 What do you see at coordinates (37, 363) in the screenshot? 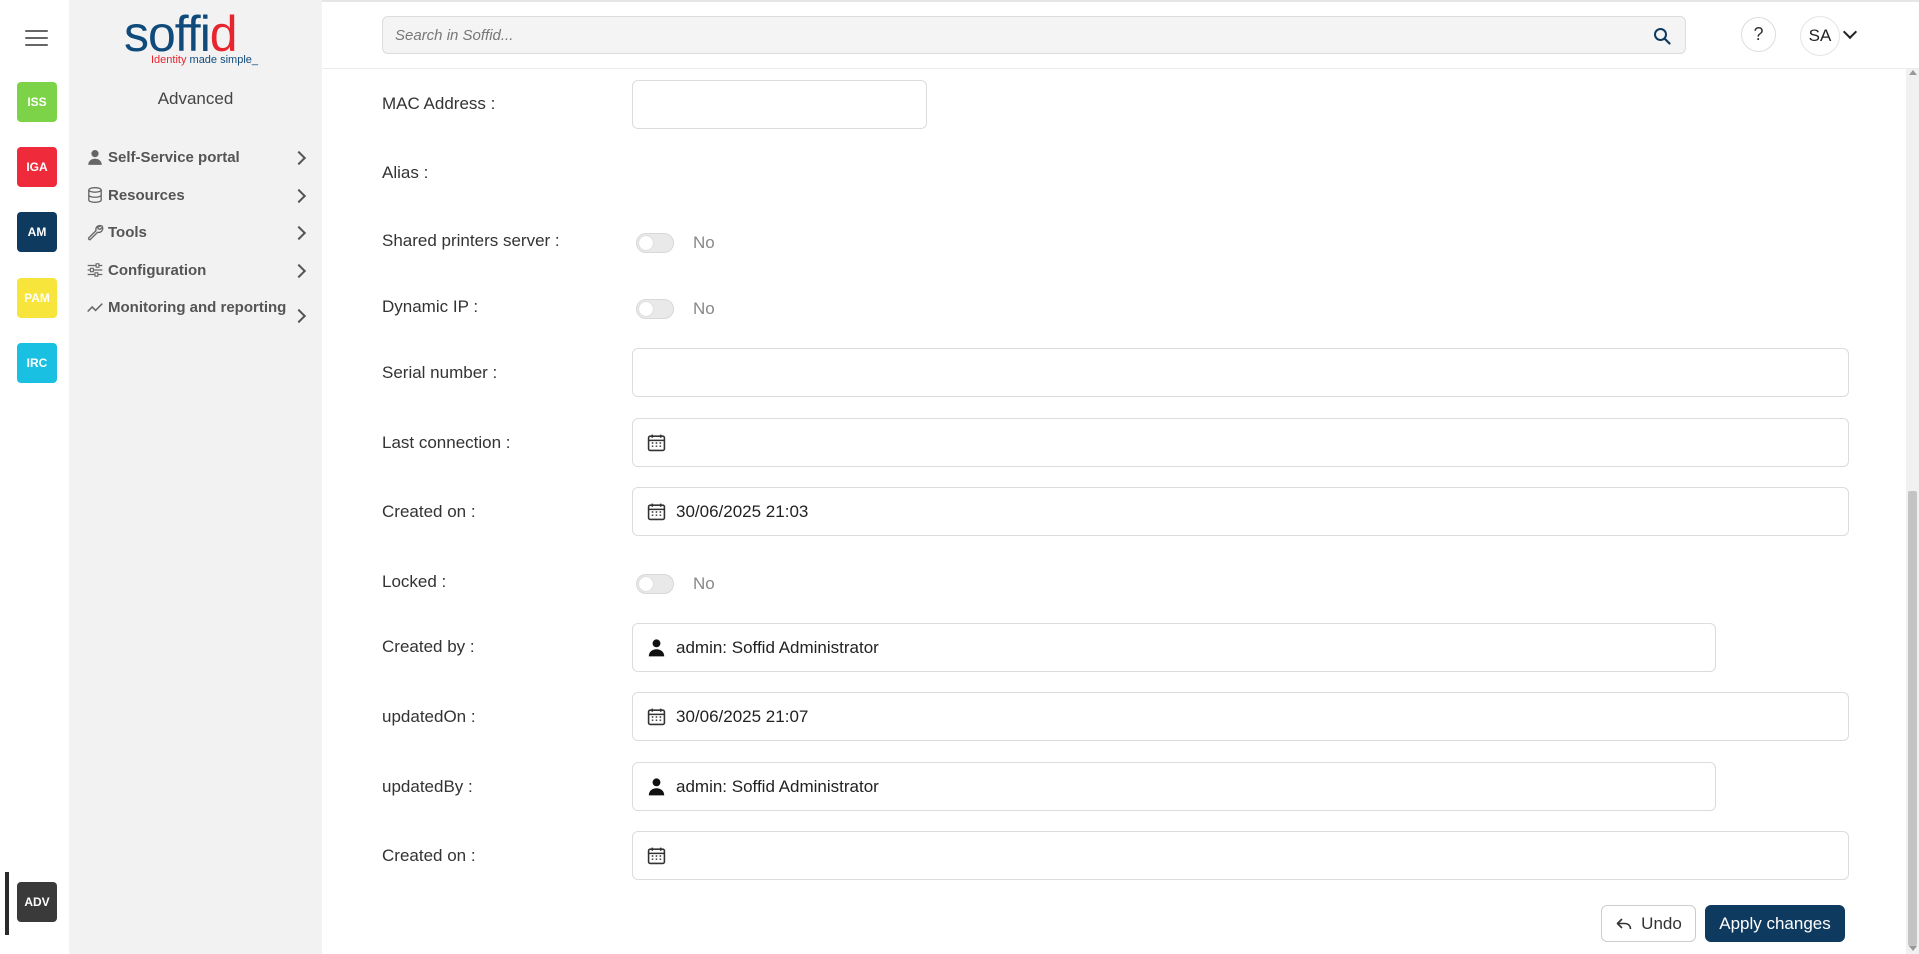
I see `app-tile-irc: IRC` at bounding box center [37, 363].